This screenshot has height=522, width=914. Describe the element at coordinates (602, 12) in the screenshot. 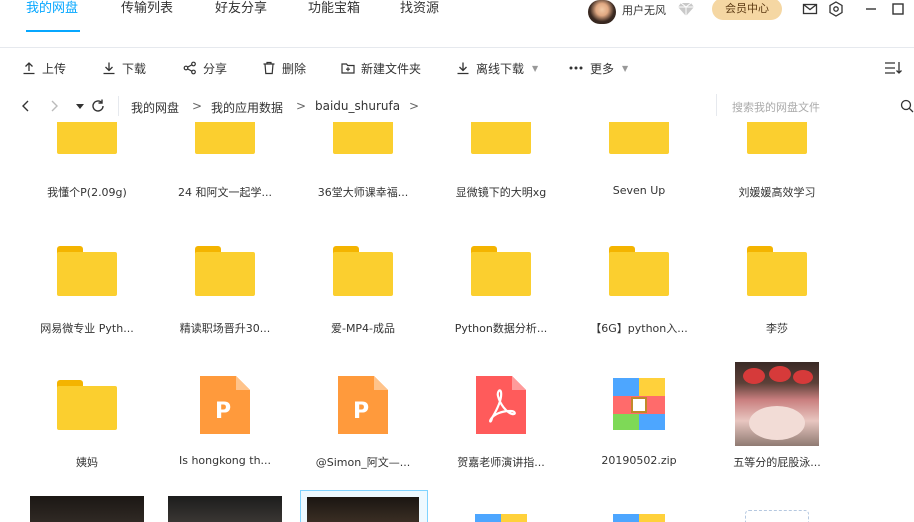

I see `avatar` at that location.